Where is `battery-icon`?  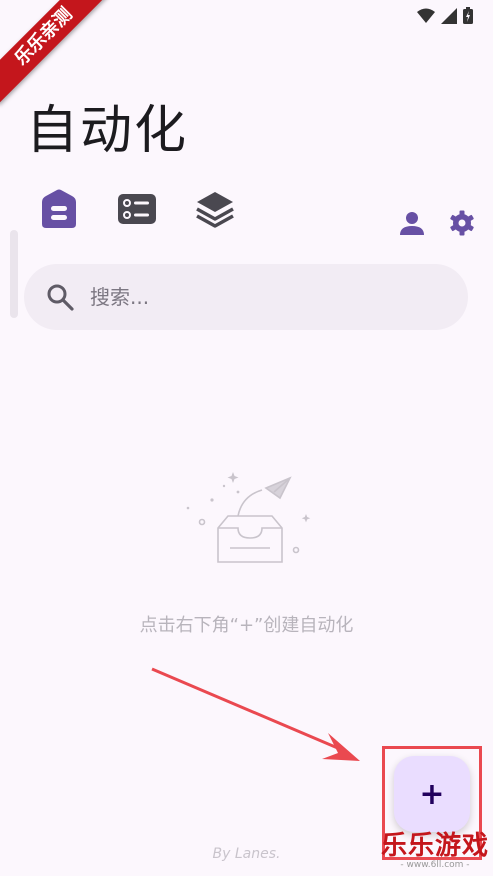
battery-icon is located at coordinates (468, 15).